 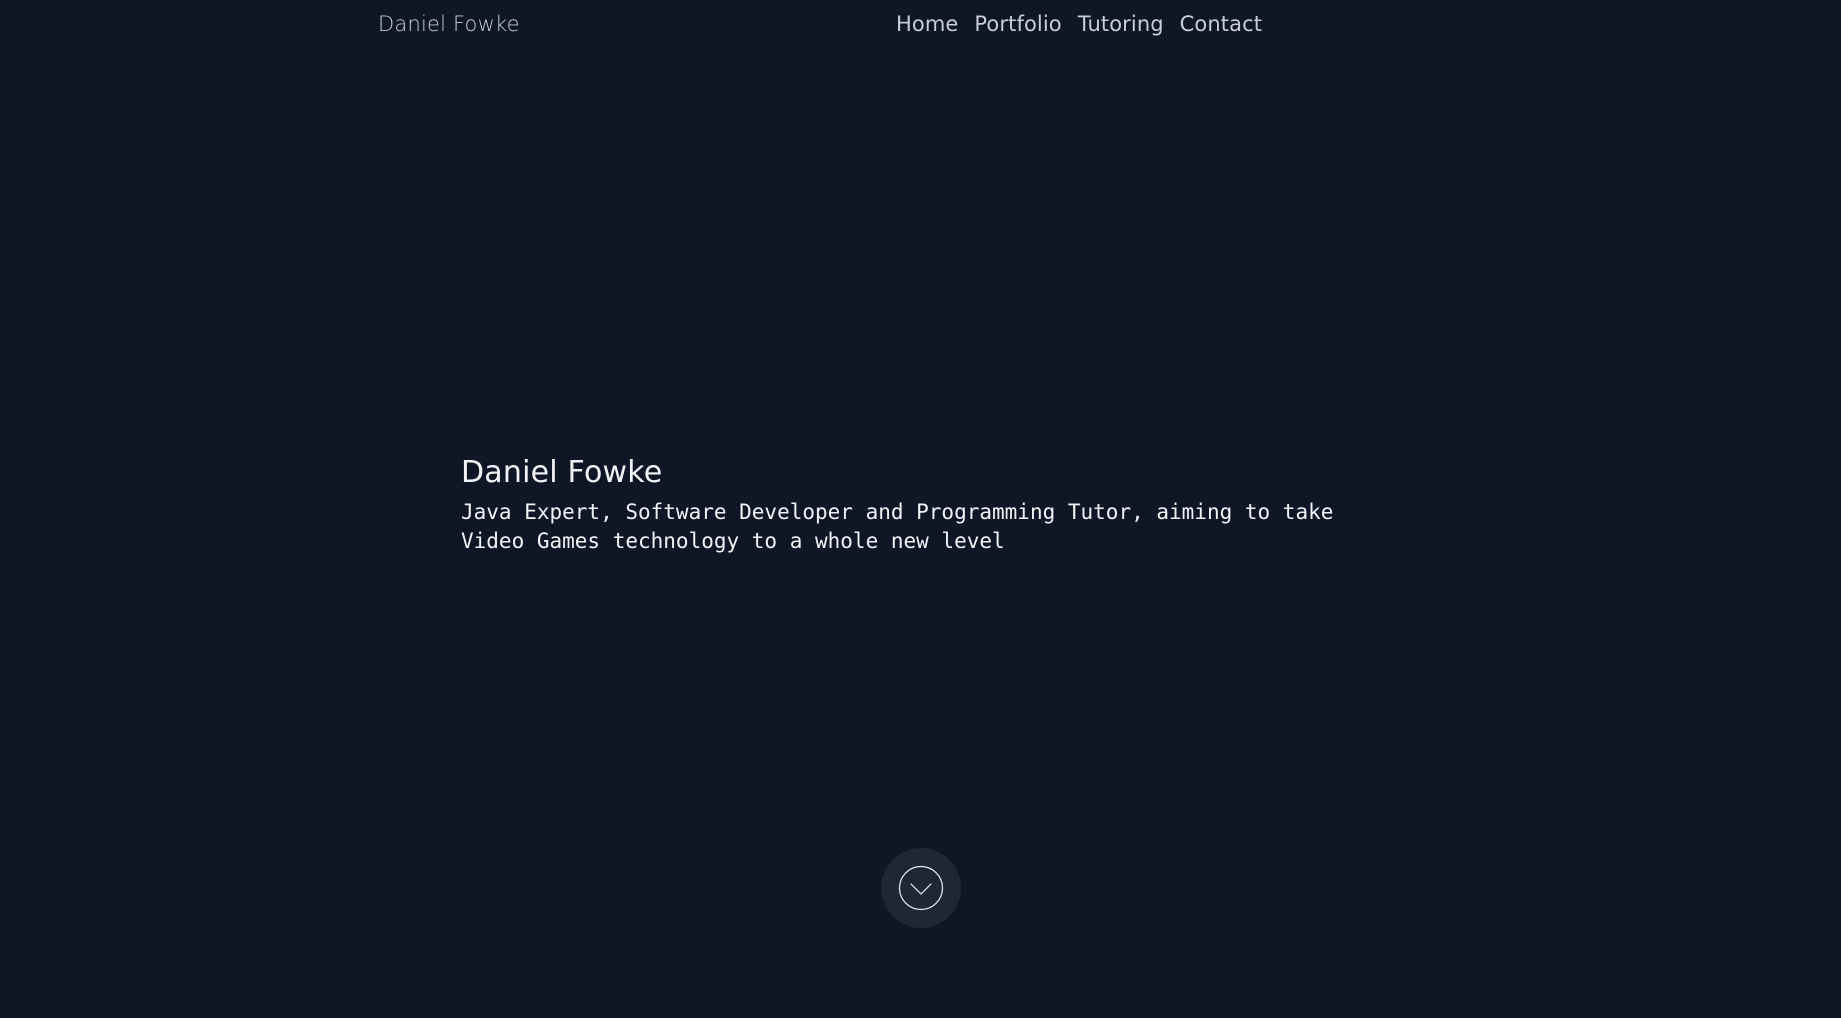 I want to click on chevron-down-circle-icon, so click(x=921, y=888).